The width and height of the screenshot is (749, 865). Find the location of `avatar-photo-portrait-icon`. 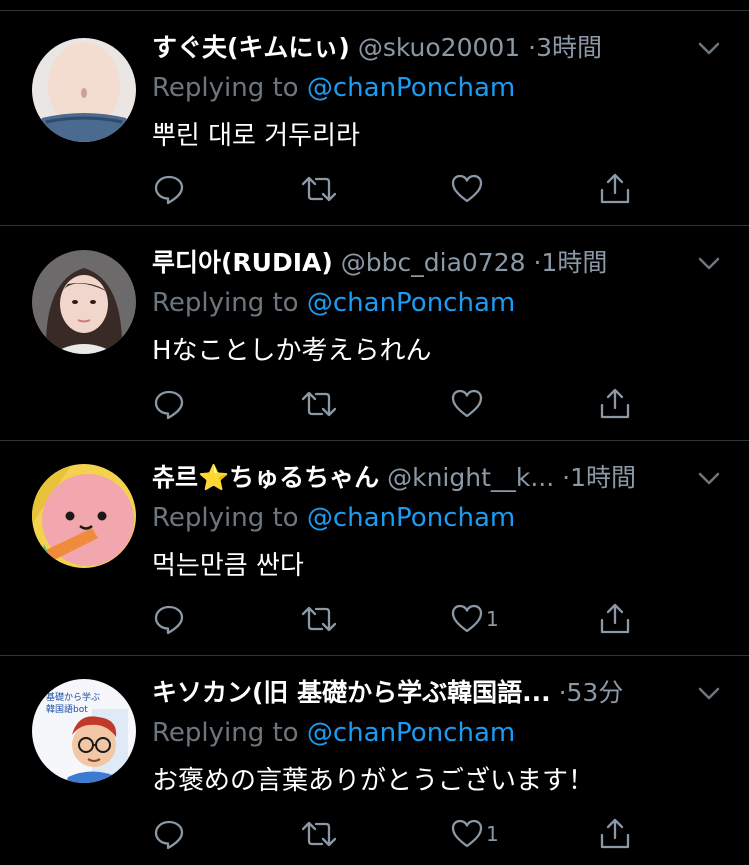

avatar-photo-portrait-icon is located at coordinates (84, 302).